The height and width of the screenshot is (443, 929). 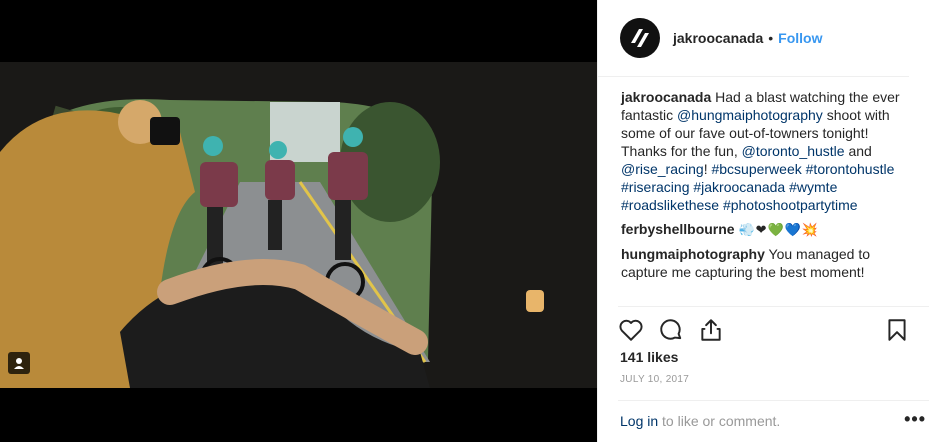 I want to click on comment-text: 💨❤💚💙💥, so click(x=779, y=229).